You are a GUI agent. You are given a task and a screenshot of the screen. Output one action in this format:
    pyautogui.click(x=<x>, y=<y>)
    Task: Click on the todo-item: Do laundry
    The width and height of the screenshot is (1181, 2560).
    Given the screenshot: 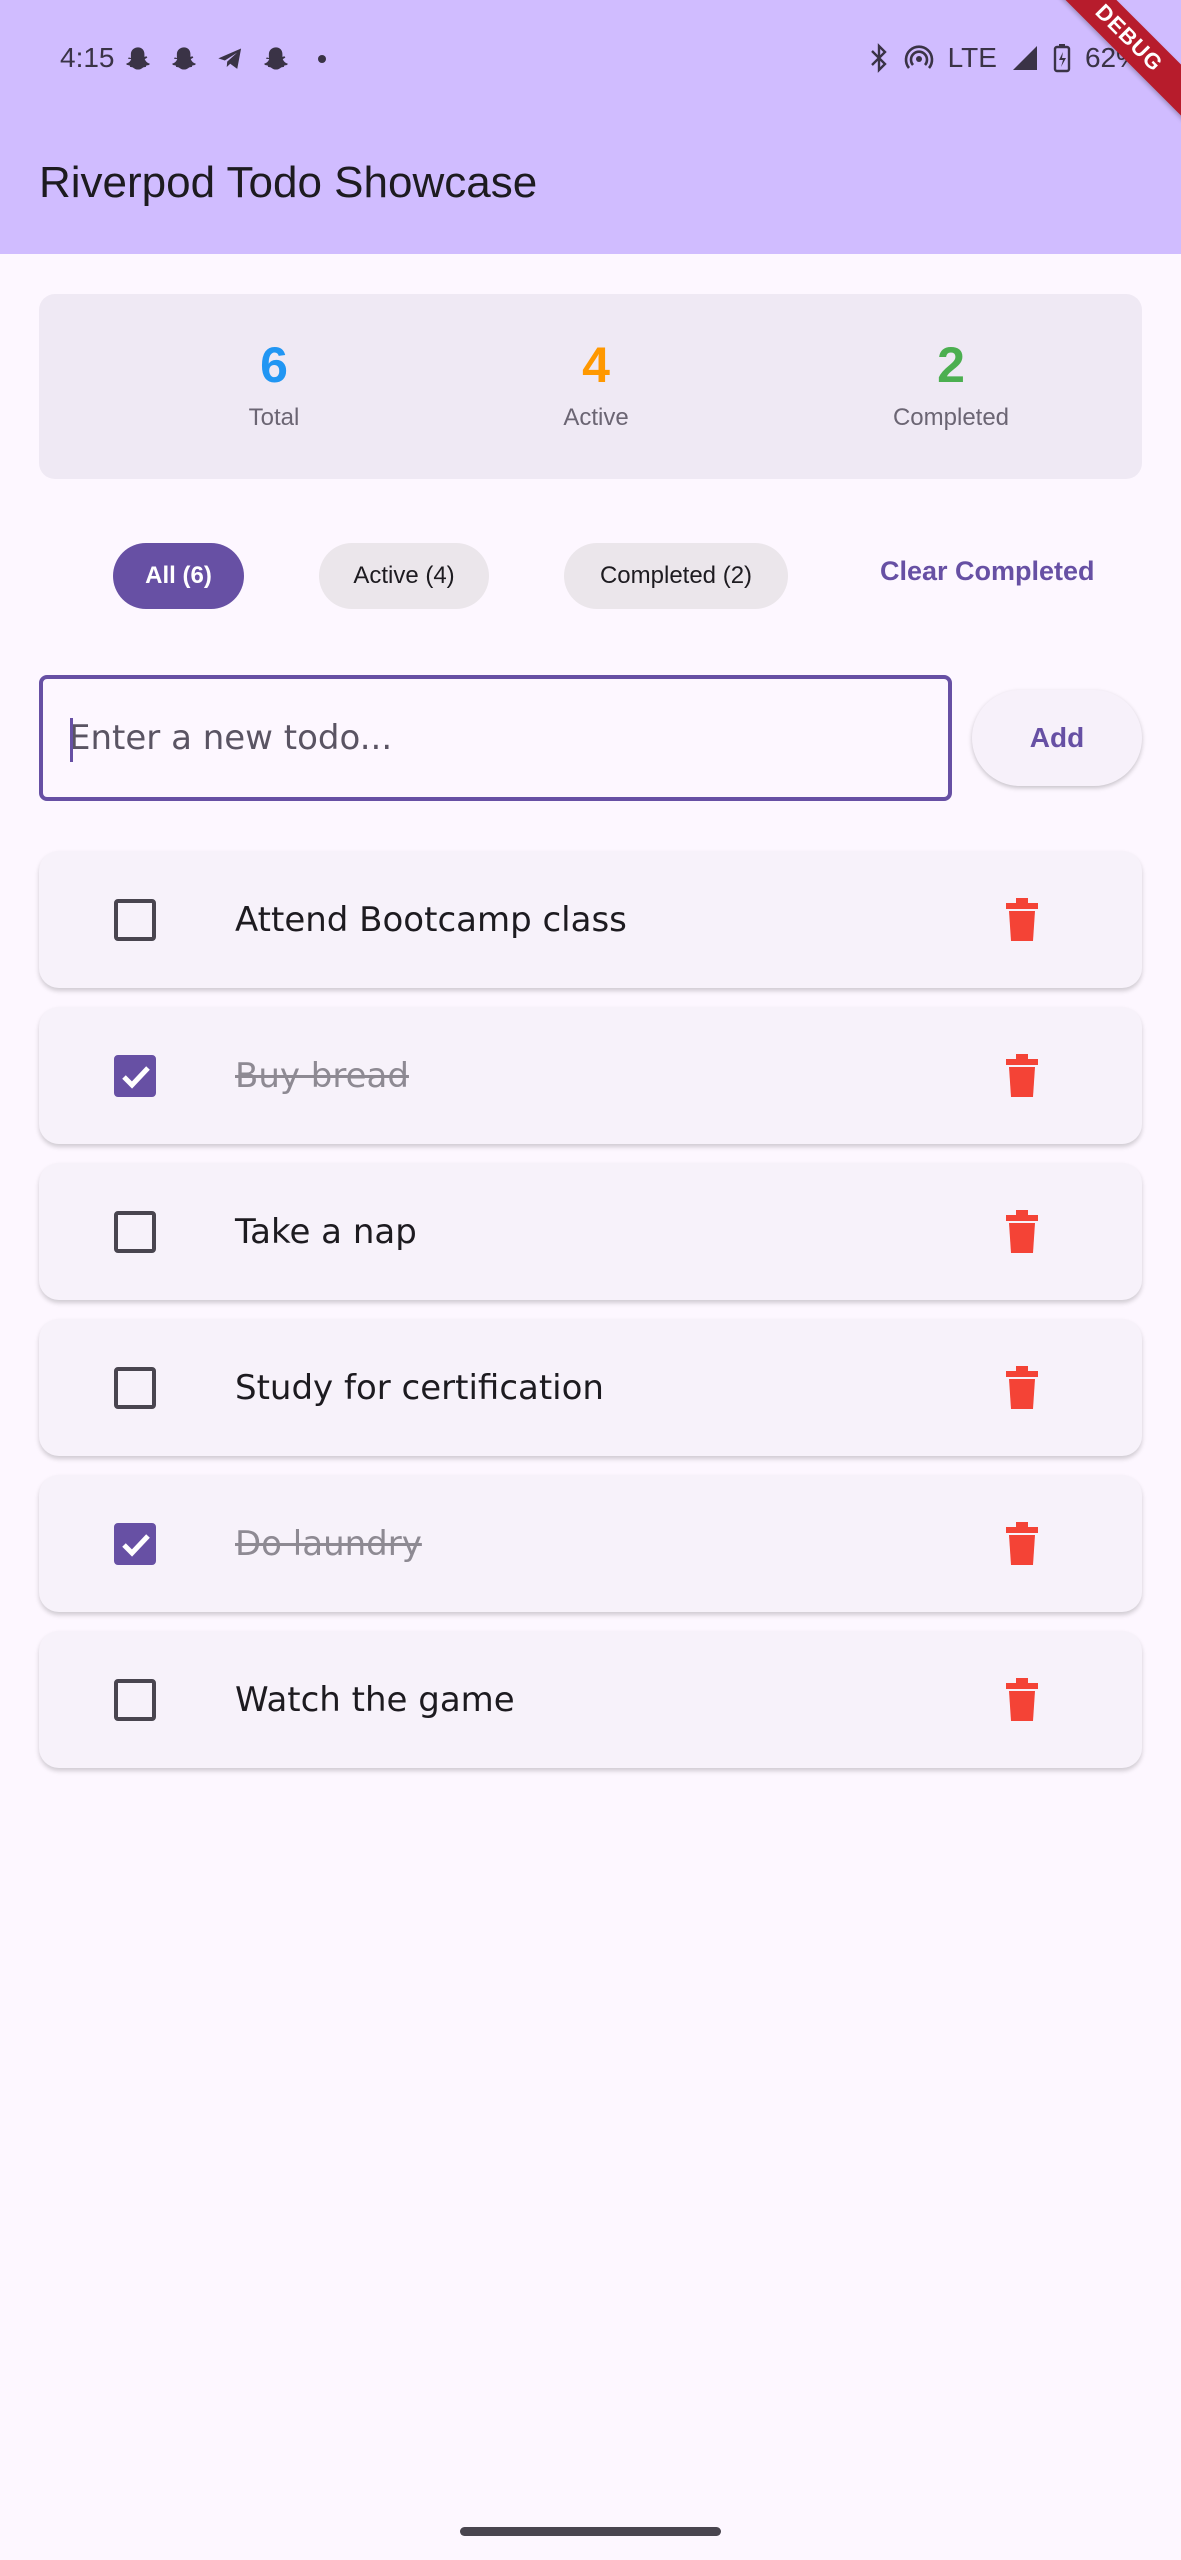 What is the action you would take?
    pyautogui.click(x=590, y=1543)
    